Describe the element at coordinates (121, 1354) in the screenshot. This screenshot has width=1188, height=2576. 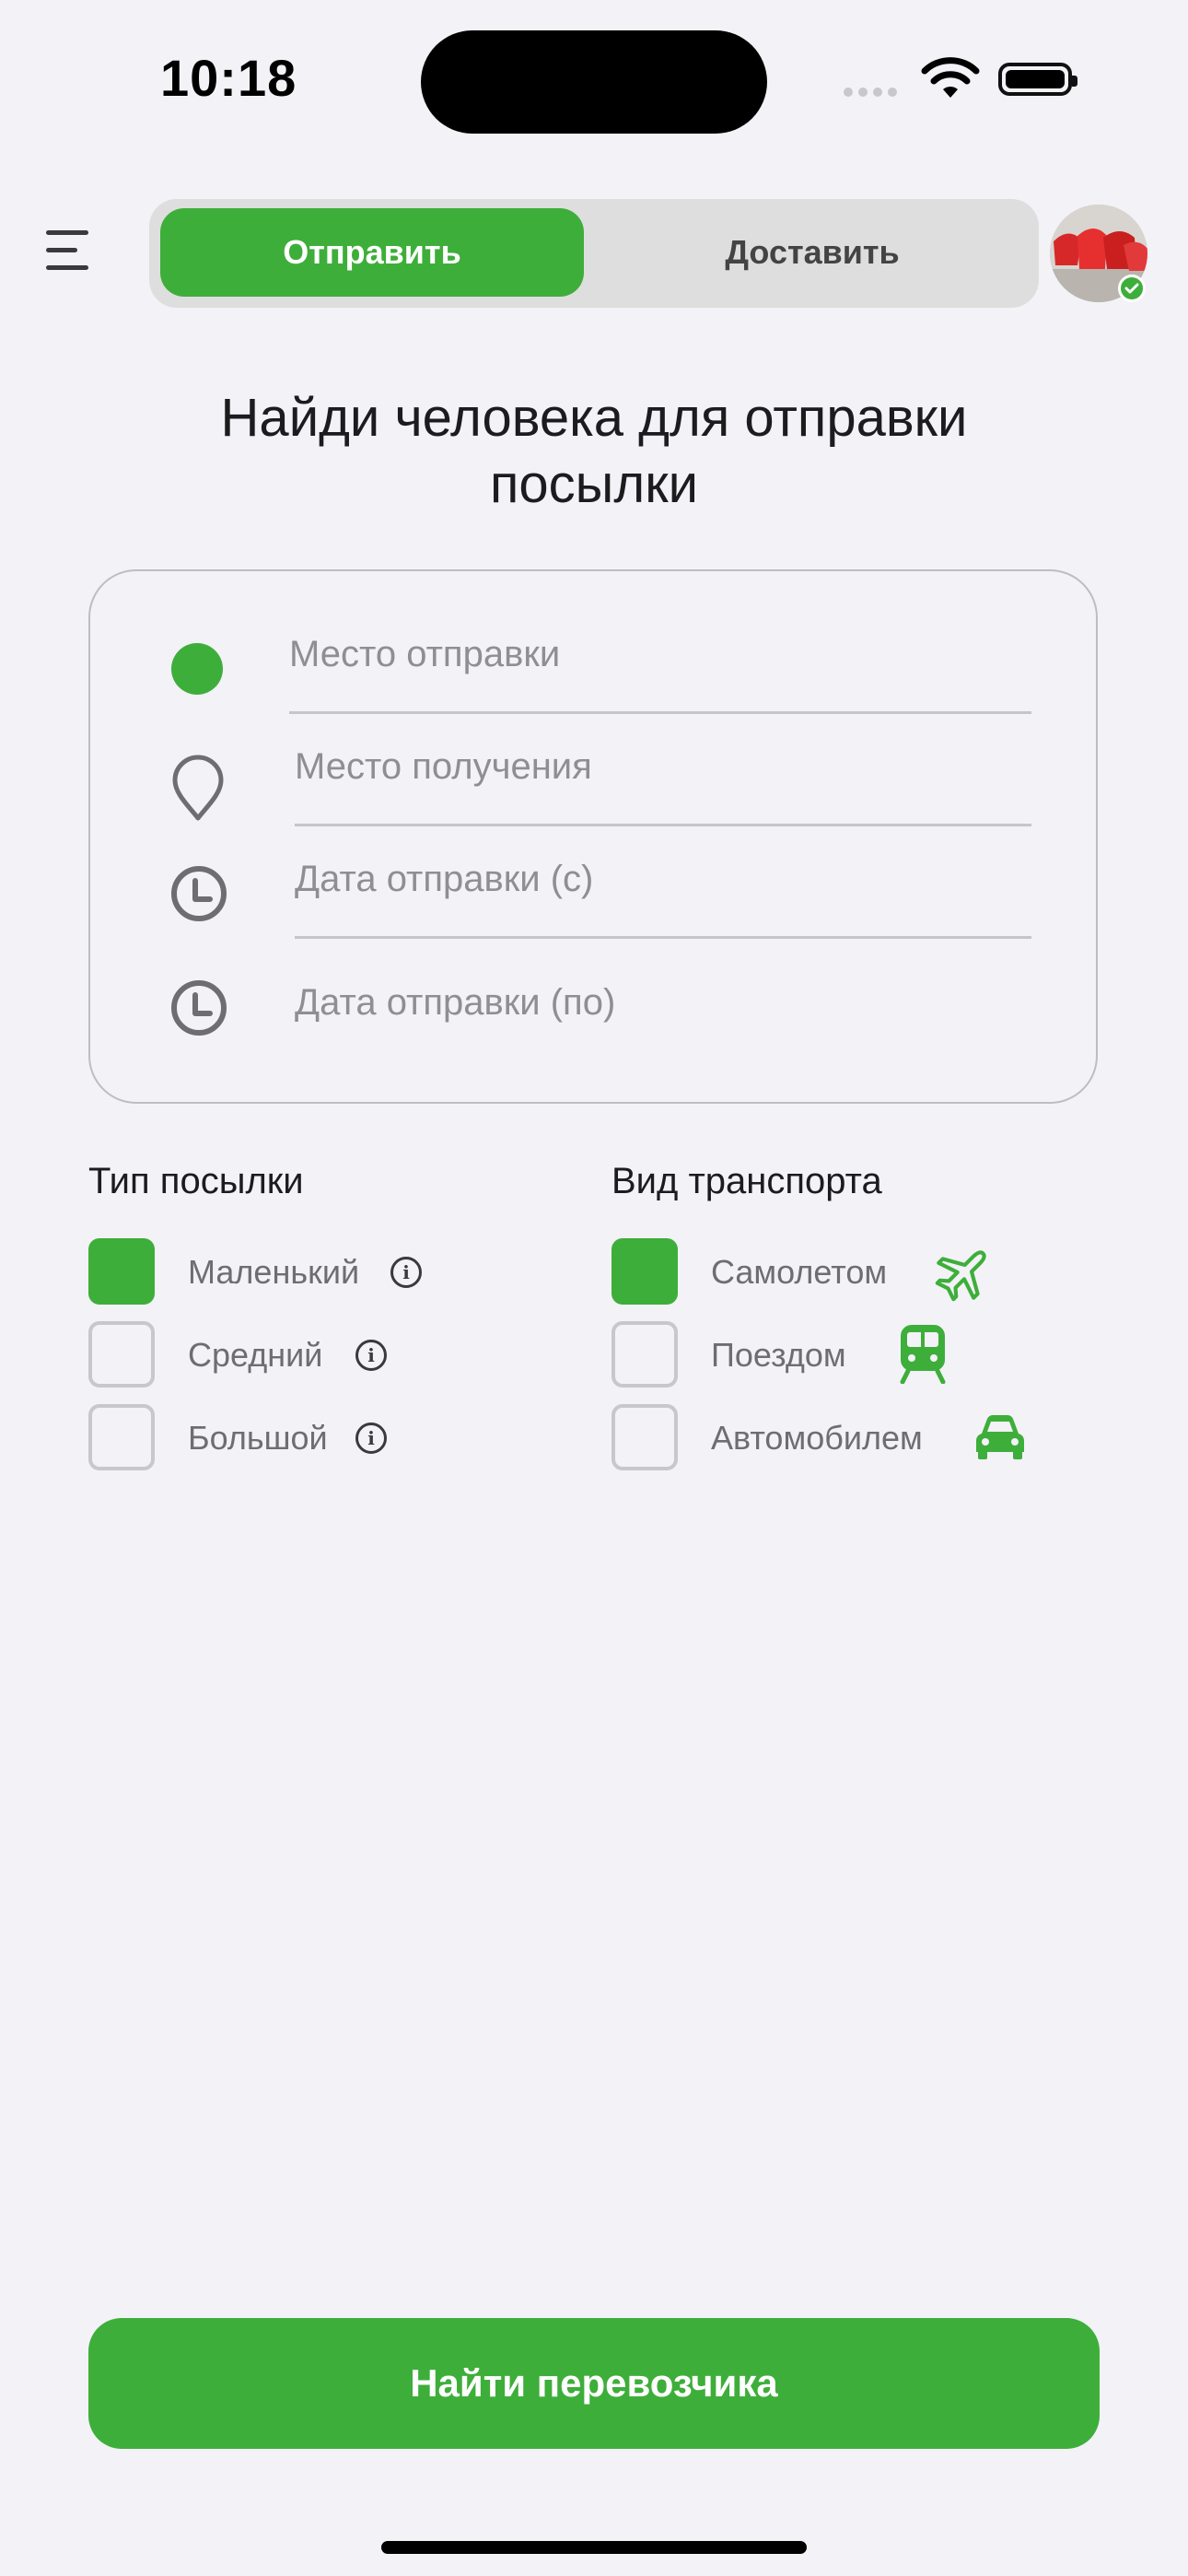
I see `checkbox-medium` at that location.